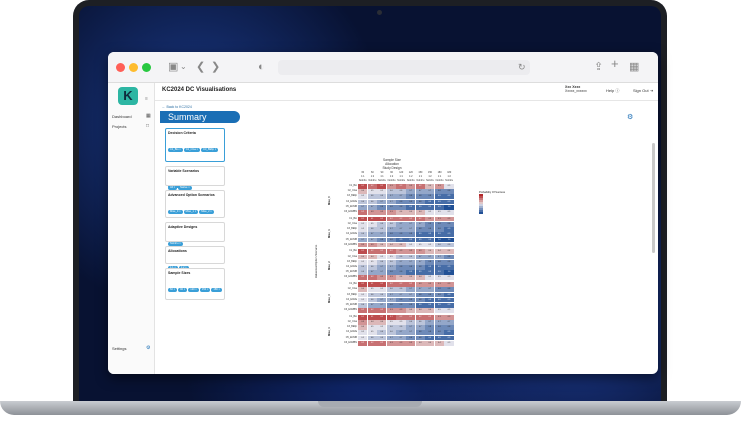  I want to click on user-menu: Xxx Xxxx Xxxxx_xxxxxx, so click(576, 89).